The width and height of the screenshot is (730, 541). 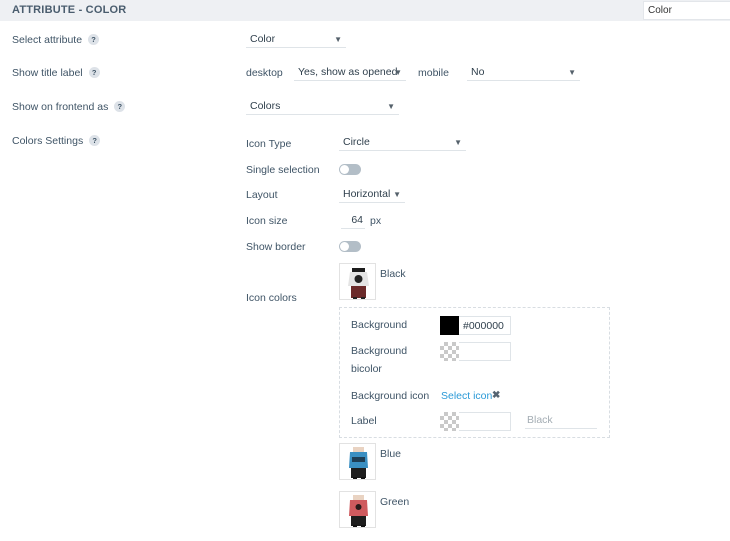 I want to click on show-on-frontend-label: Show on frontend as?, so click(x=69, y=107).